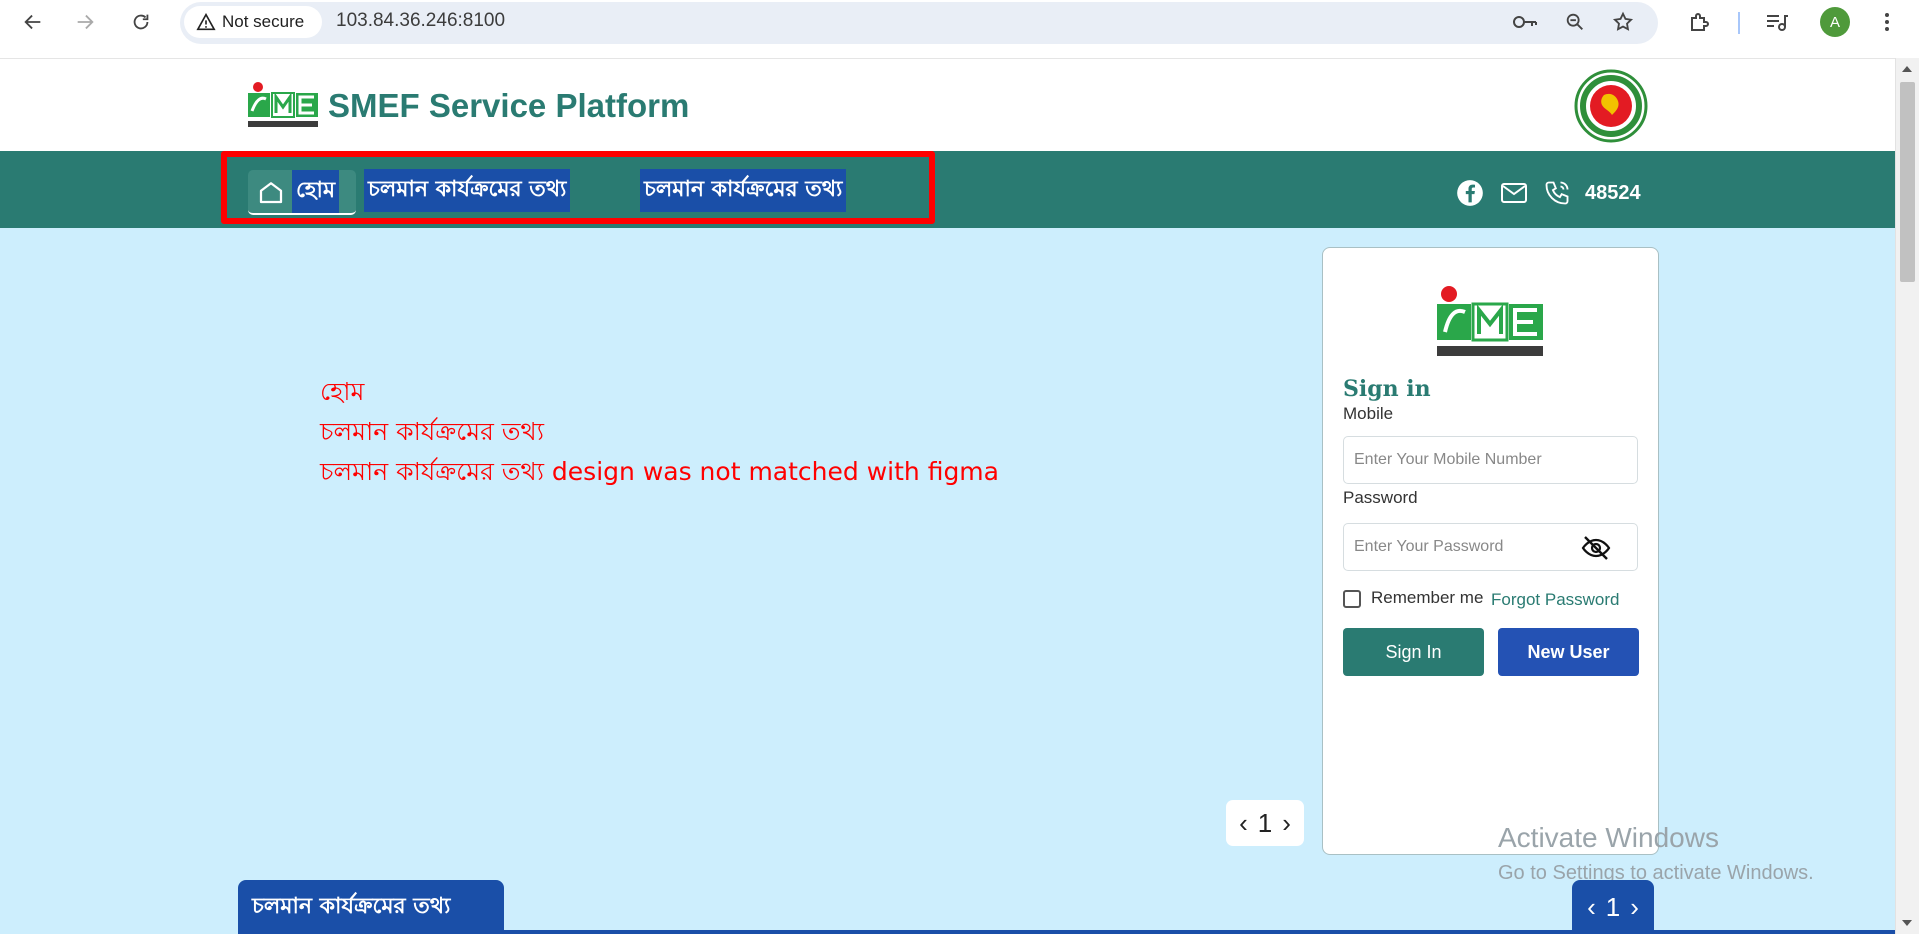 The width and height of the screenshot is (1919, 934). Describe the element at coordinates (1368, 413) in the screenshot. I see `mobile-label: Mobile` at that location.